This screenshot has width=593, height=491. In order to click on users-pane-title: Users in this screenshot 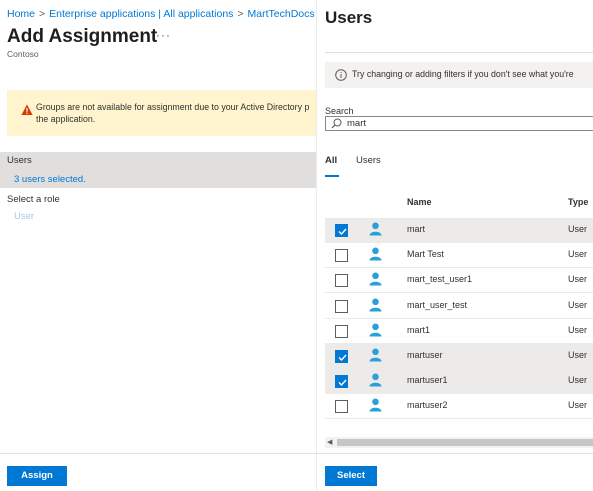, I will do `click(349, 17)`.